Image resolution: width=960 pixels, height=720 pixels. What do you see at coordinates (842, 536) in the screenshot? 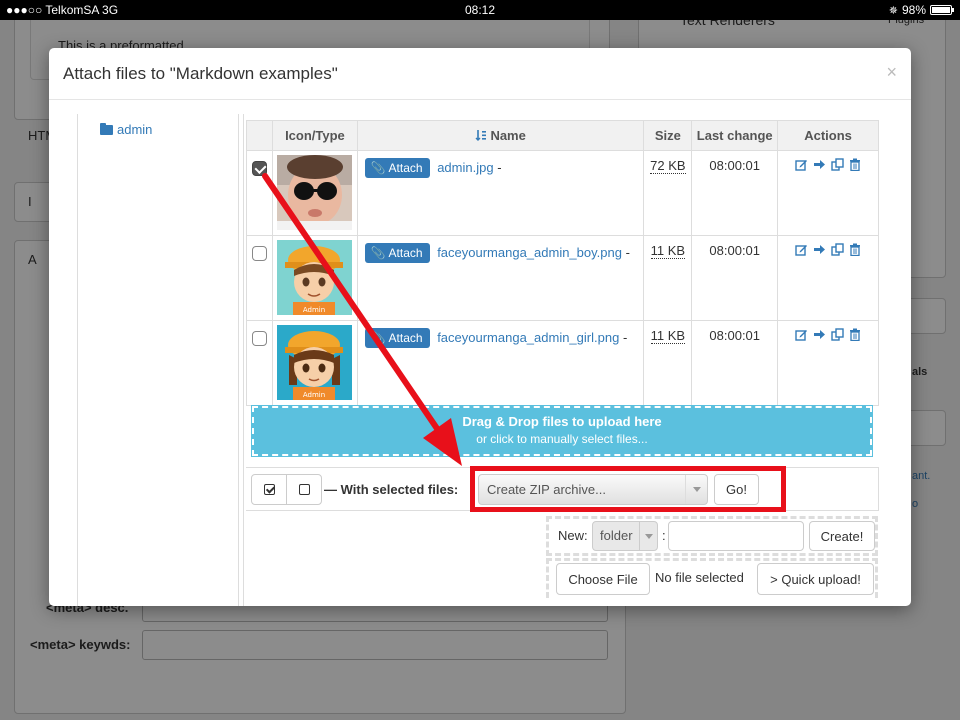
I see `create-button: Create!` at bounding box center [842, 536].